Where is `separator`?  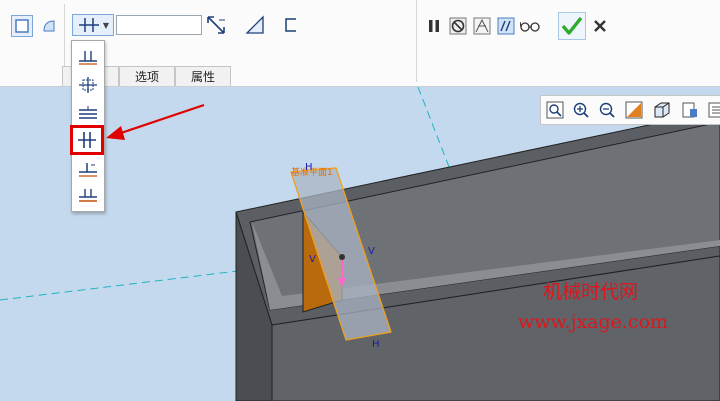 separator is located at coordinates (416, 41).